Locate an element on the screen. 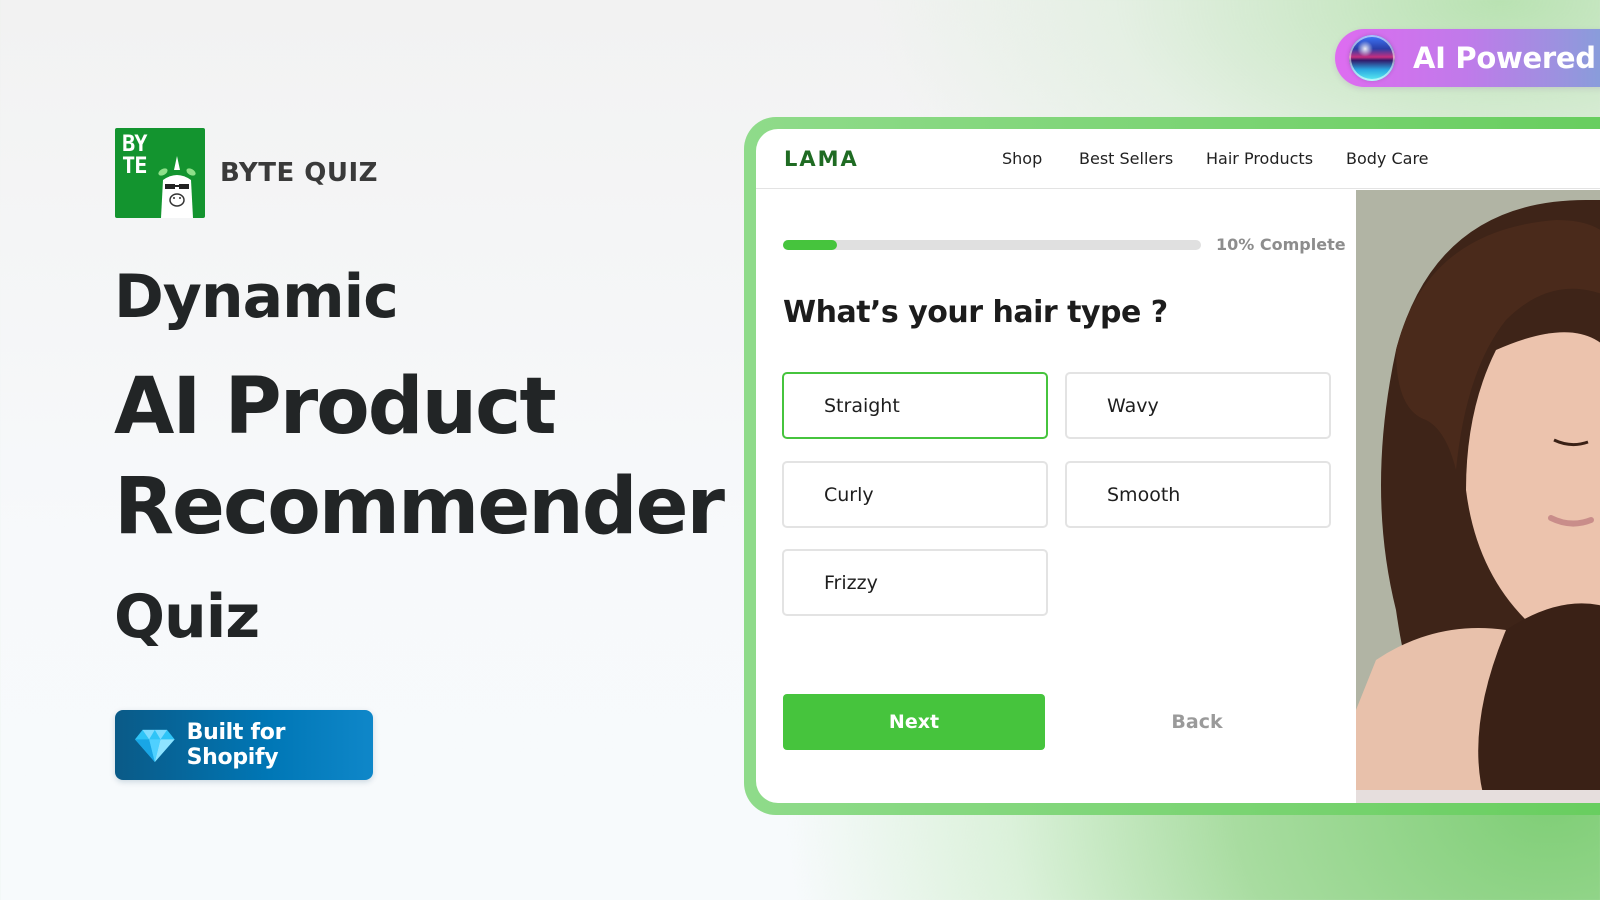 This screenshot has height=900, width=1600. diamond-icon is located at coordinates (155, 745).